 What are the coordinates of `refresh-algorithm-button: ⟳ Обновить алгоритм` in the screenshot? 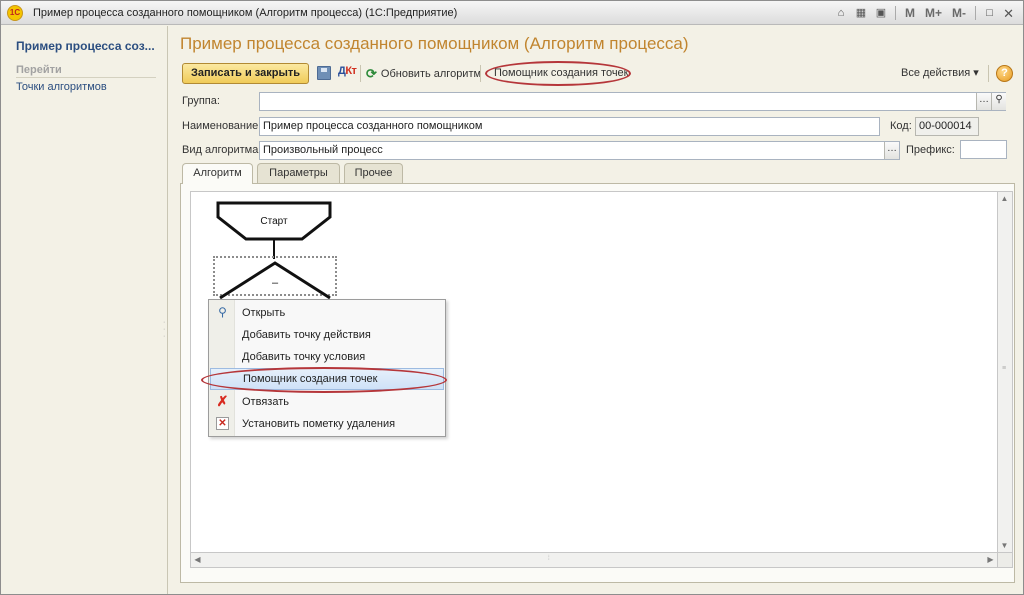 It's located at (423, 73).